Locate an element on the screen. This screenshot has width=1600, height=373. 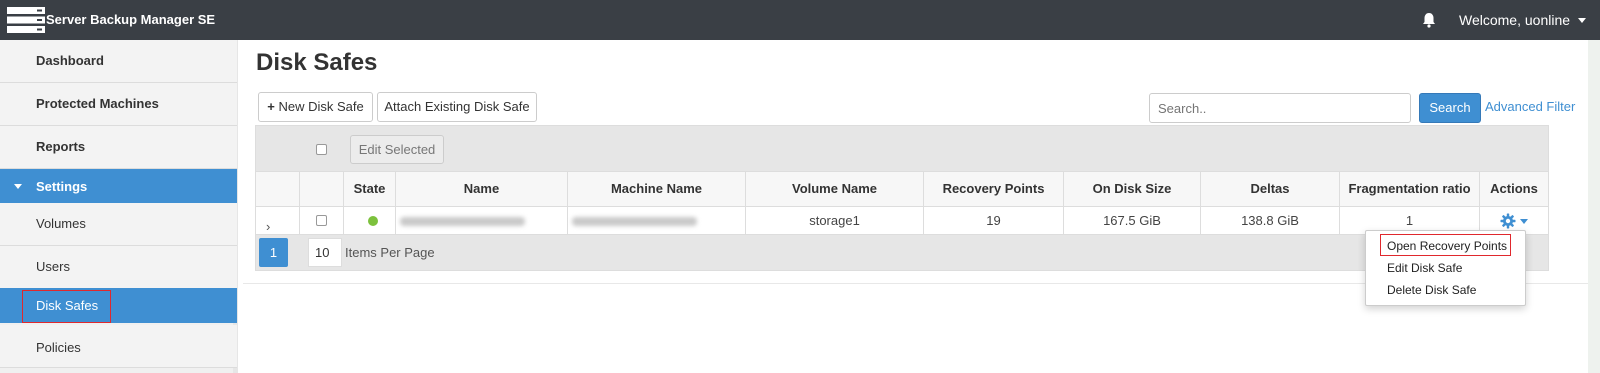
expand-column-header is located at coordinates (278, 189).